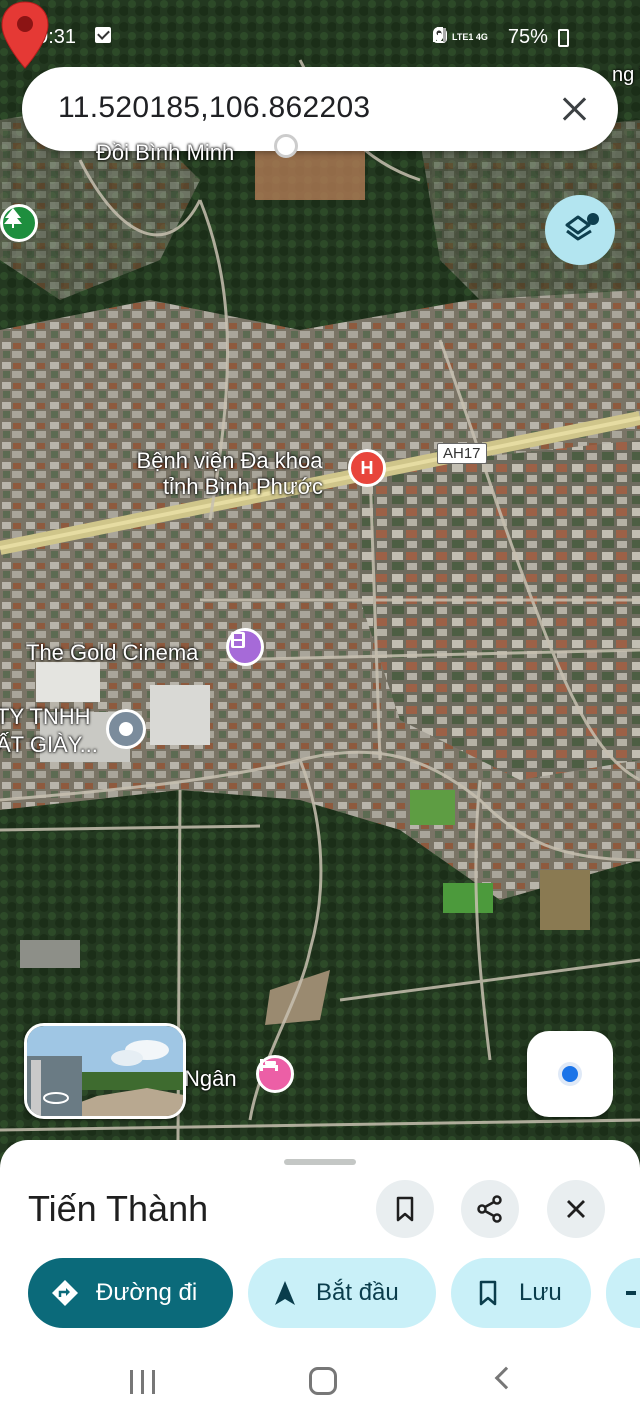 Image resolution: width=640 pixels, height=1422 pixels. I want to click on street-view-rotate-icon, so click(56, 1098).